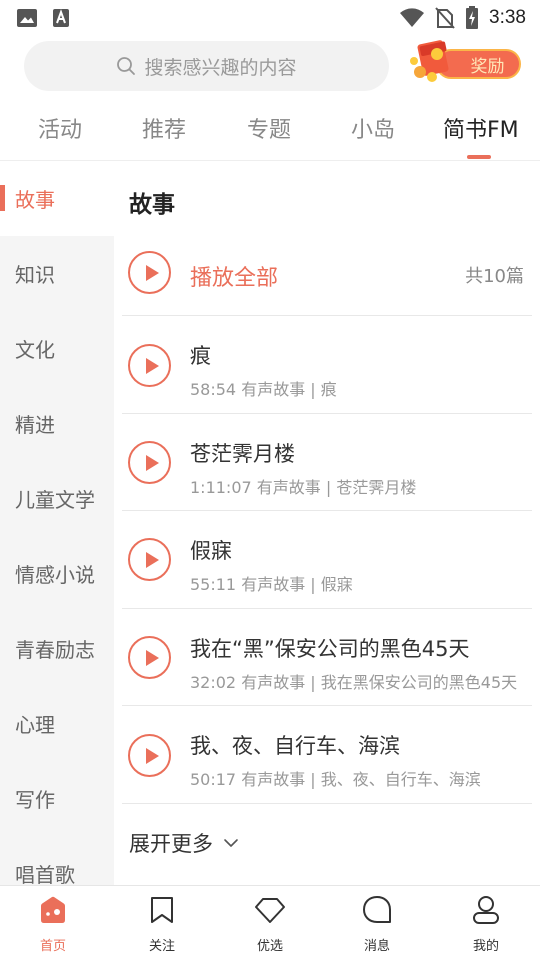 The height and width of the screenshot is (960, 540). I want to click on item-title: 我在“黑”保安公司的黑色45天, so click(330, 649).